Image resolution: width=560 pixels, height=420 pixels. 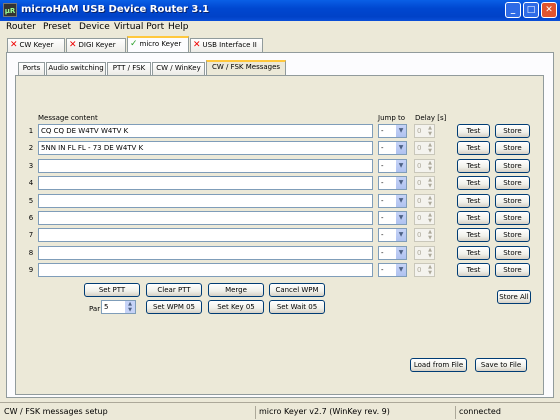 What do you see at coordinates (31, 183) in the screenshot?
I see `row-number: 4` at bounding box center [31, 183].